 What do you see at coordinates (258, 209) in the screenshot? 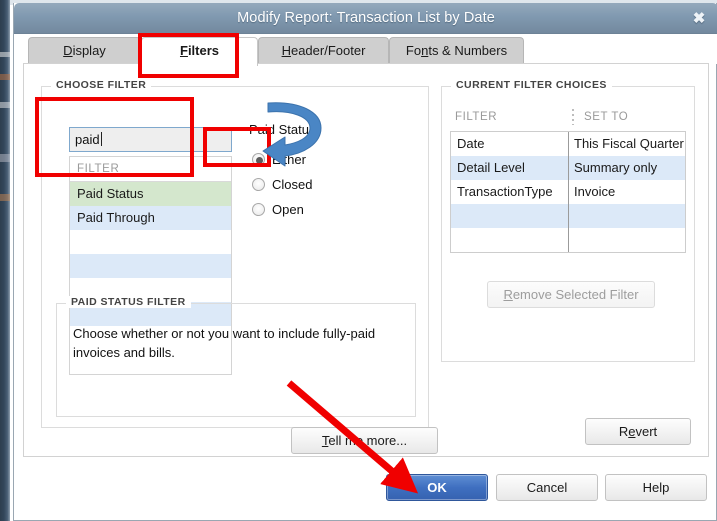
I see `radio-open-icon` at bounding box center [258, 209].